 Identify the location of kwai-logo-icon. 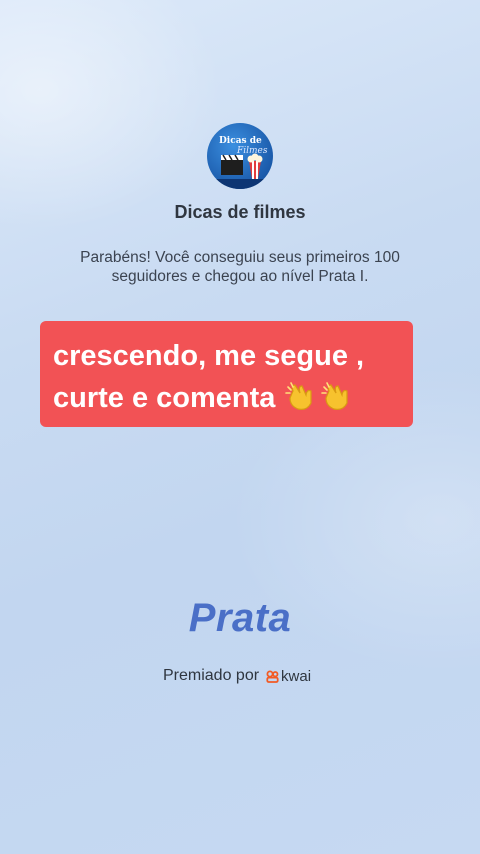
(272, 676).